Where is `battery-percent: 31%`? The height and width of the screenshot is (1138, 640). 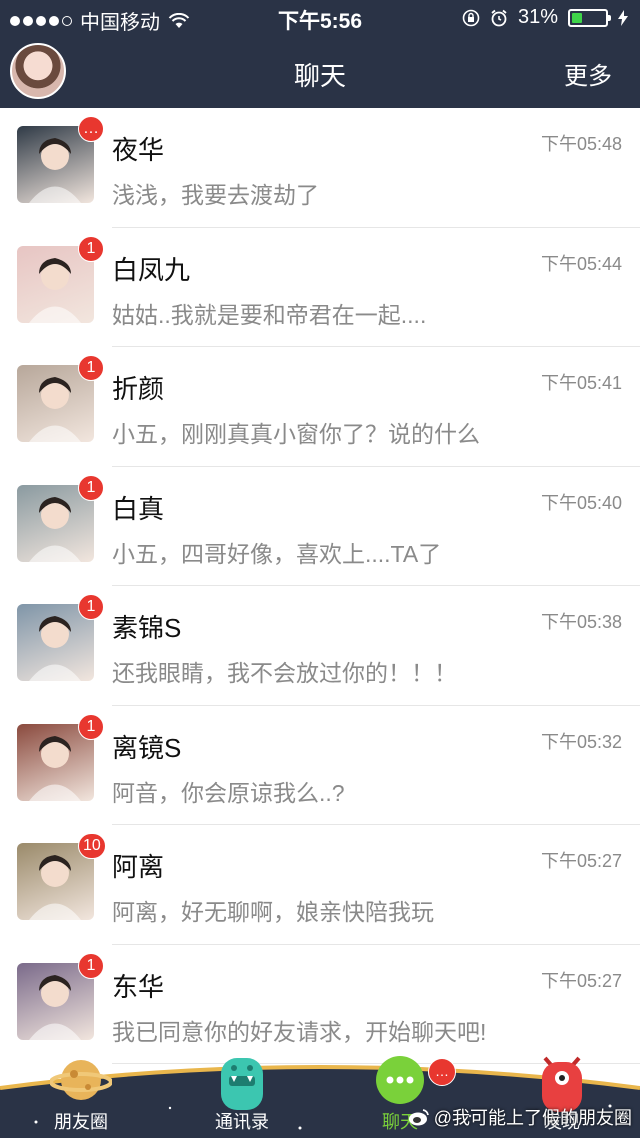
battery-percent: 31% is located at coordinates (537, 17).